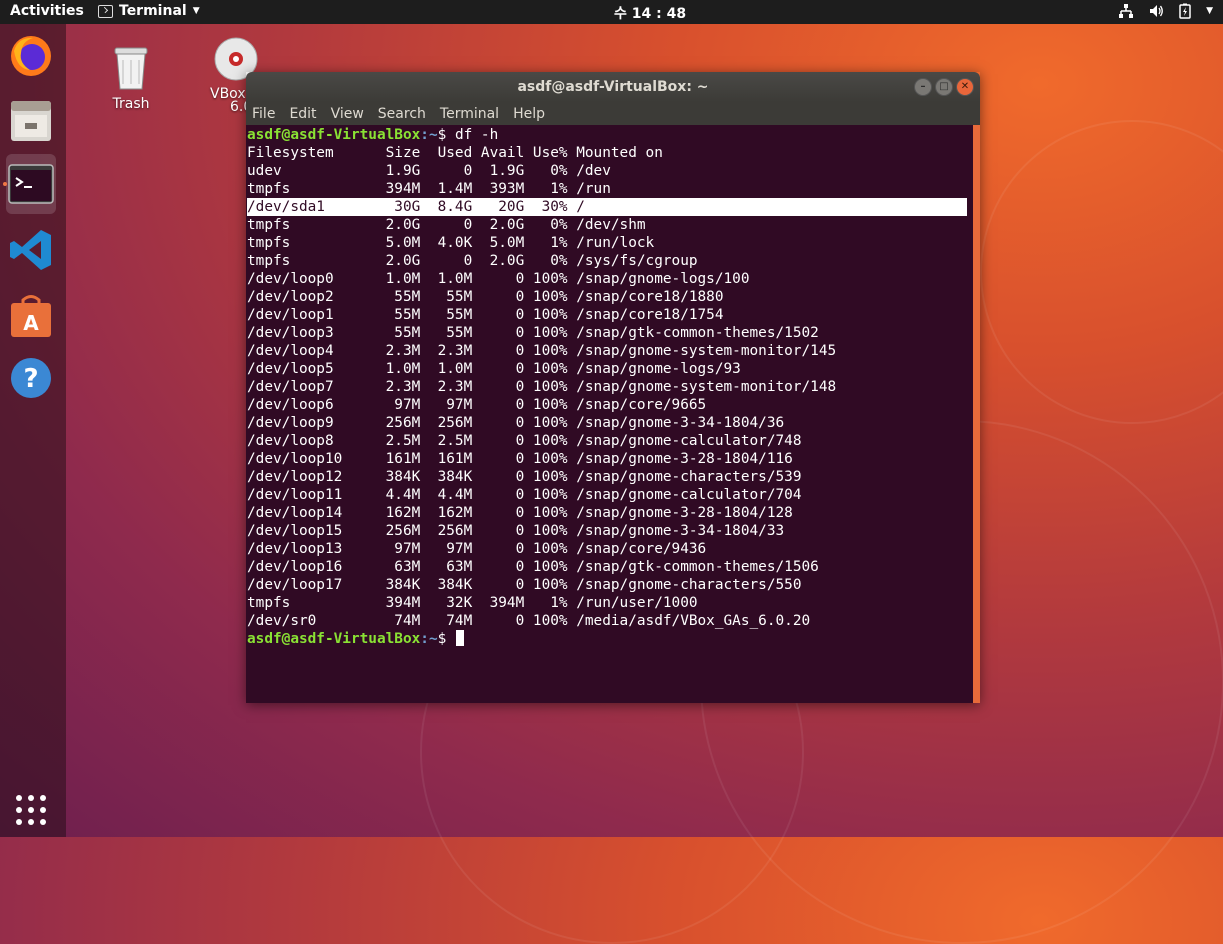 This screenshot has width=1223, height=944. What do you see at coordinates (263, 114) in the screenshot?
I see `menu-file: File` at bounding box center [263, 114].